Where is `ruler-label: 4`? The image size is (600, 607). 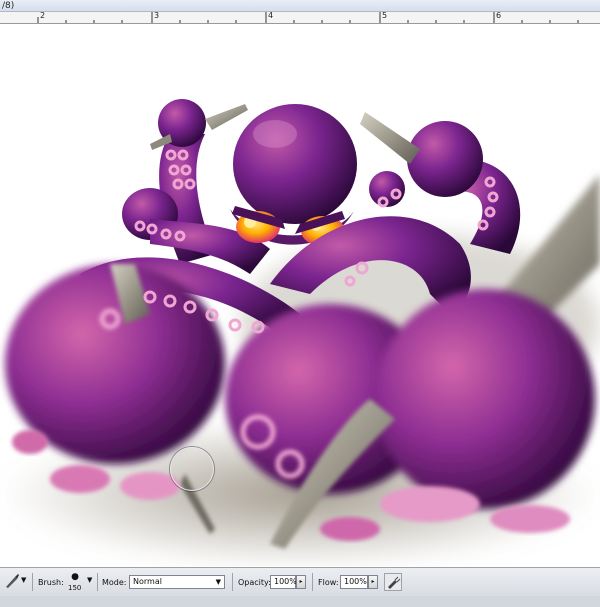 ruler-label: 4 is located at coordinates (271, 16).